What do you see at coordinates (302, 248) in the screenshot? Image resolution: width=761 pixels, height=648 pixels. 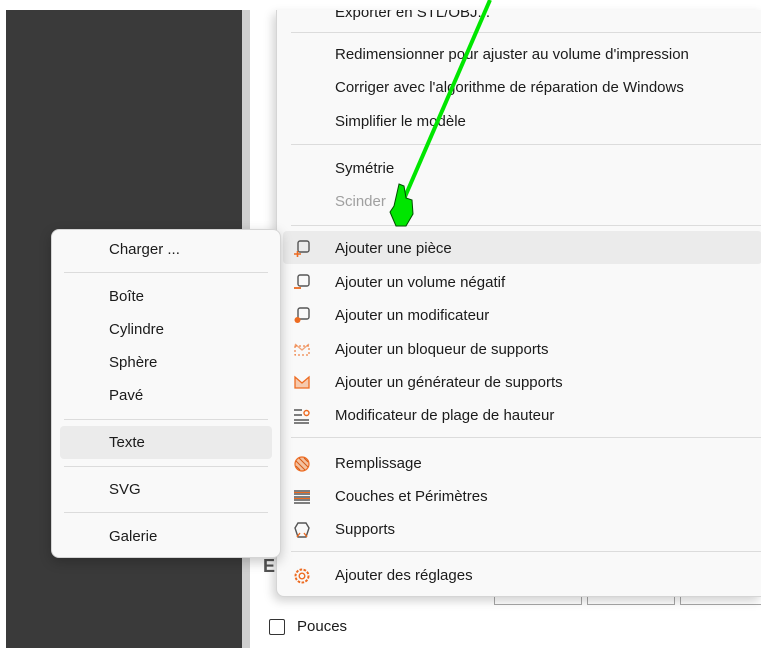 I see `add-part-icon` at bounding box center [302, 248].